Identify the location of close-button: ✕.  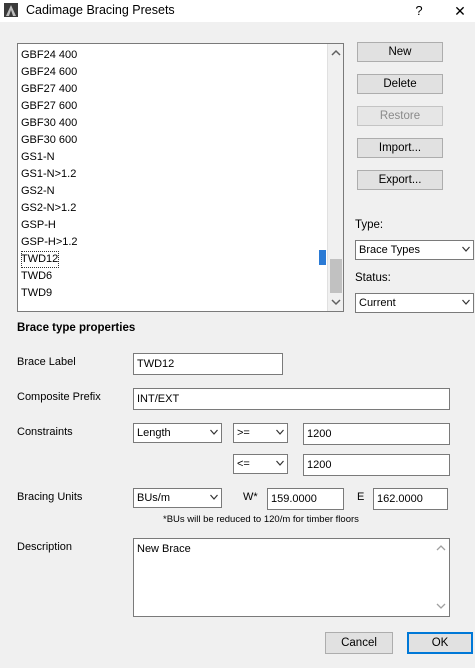
(460, 11).